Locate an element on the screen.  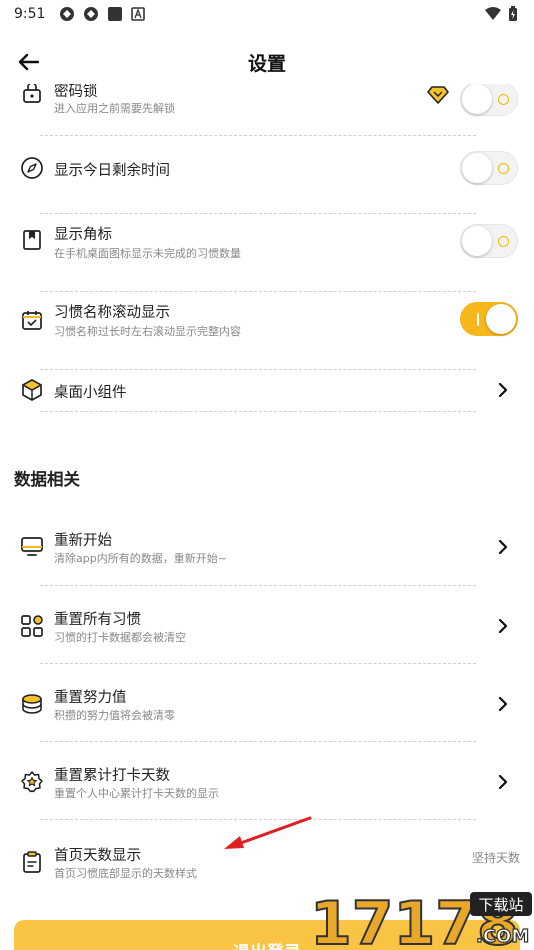
setting-row-reset-effort: 重置努力值 积攒的努力值将会被清零 is located at coordinates (267, 703).